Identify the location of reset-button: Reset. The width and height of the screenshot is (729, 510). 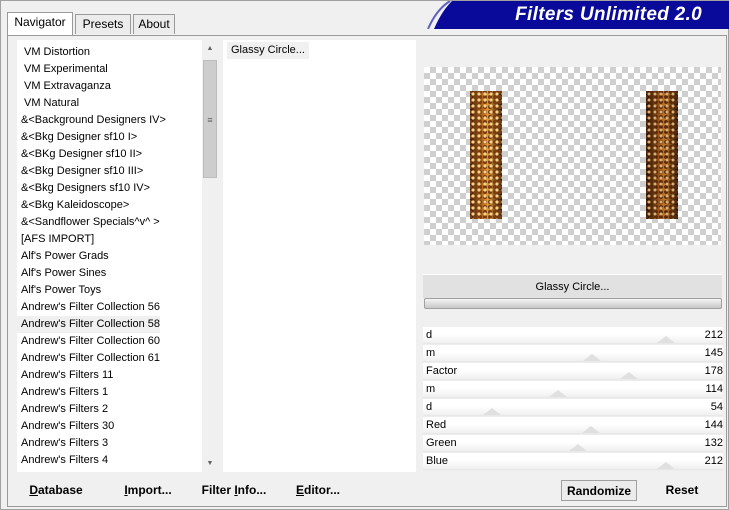
(682, 490).